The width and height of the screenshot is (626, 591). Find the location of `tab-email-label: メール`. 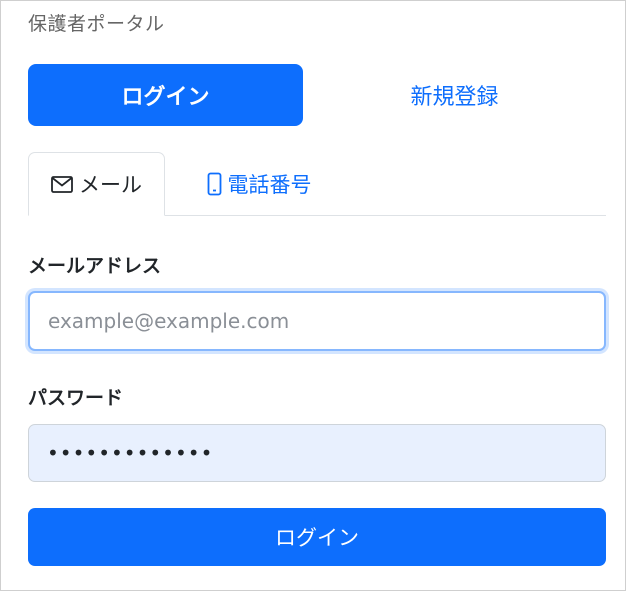

tab-email-label: メール is located at coordinates (110, 185).